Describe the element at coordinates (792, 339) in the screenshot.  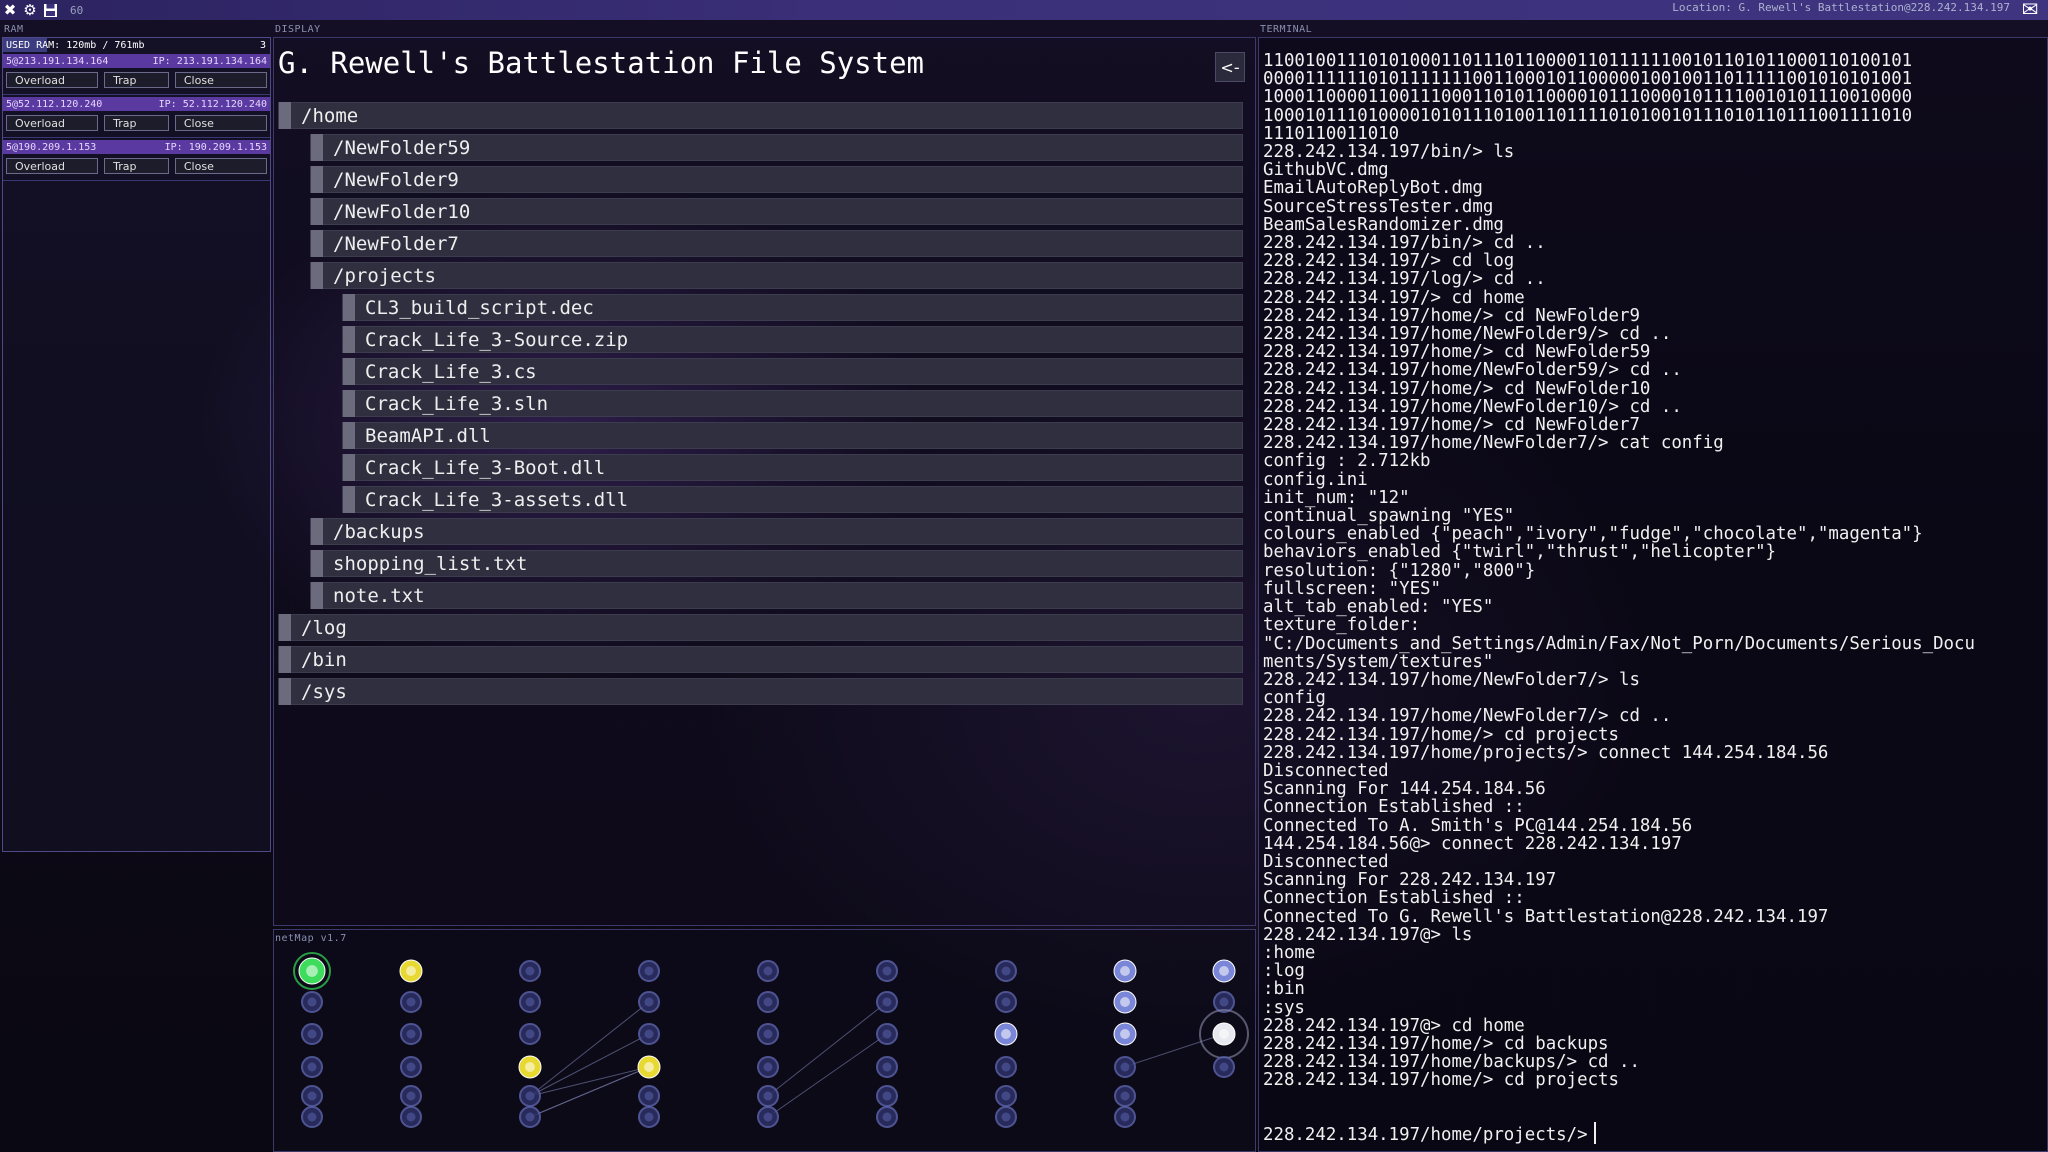
I see `file-tree-item: Crack_Life_3-Source.zip` at that location.